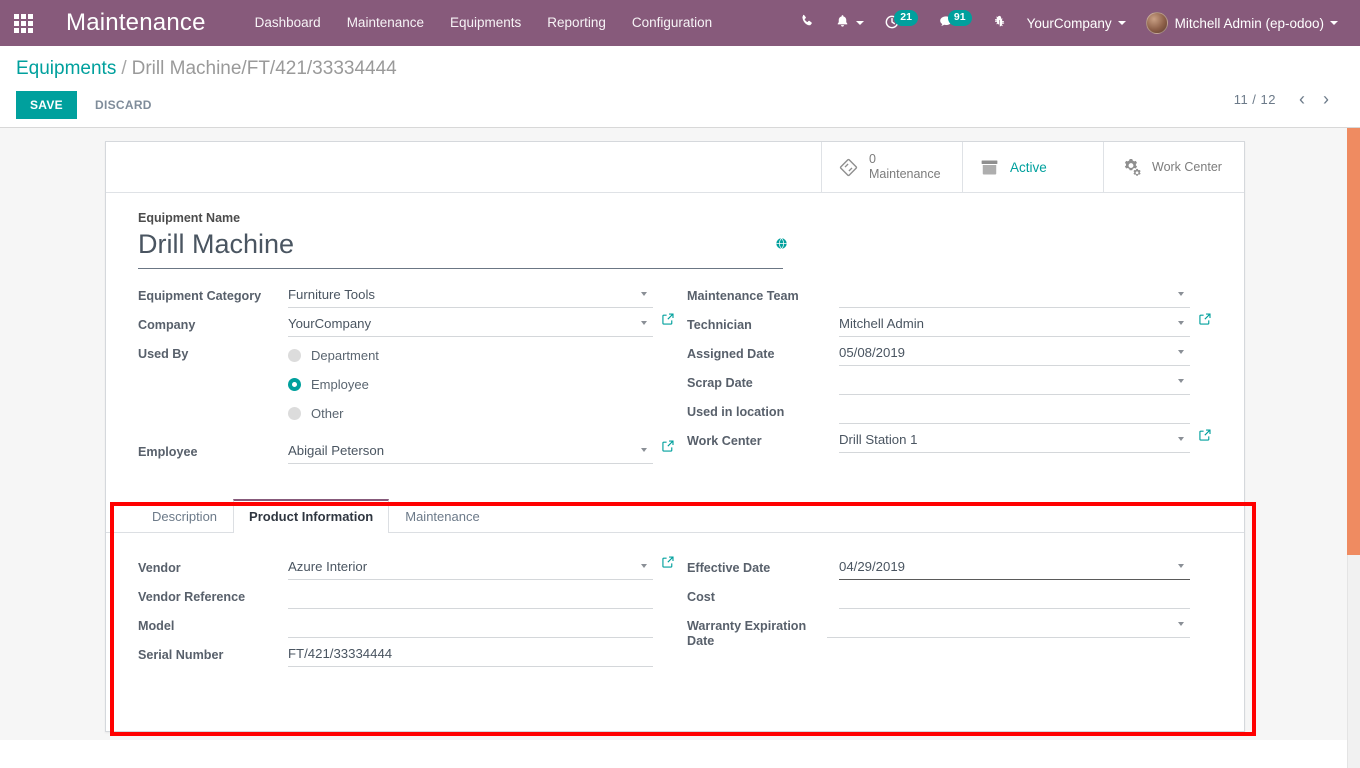 The width and height of the screenshot is (1360, 768). I want to click on activity-counter-button: 21, so click(901, 23).